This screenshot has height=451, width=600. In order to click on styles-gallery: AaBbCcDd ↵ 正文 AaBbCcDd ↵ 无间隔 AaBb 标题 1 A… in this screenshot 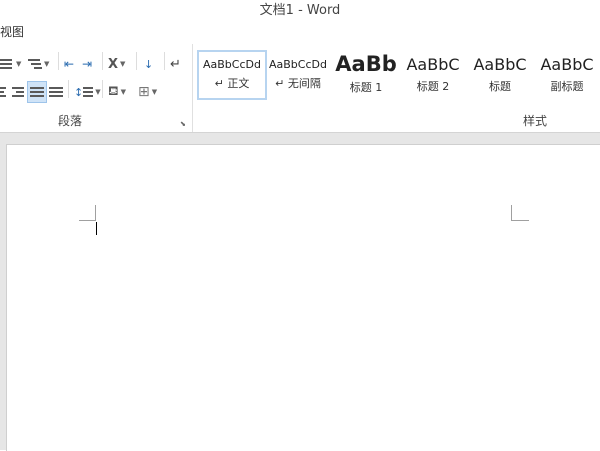, I will do `click(396, 88)`.